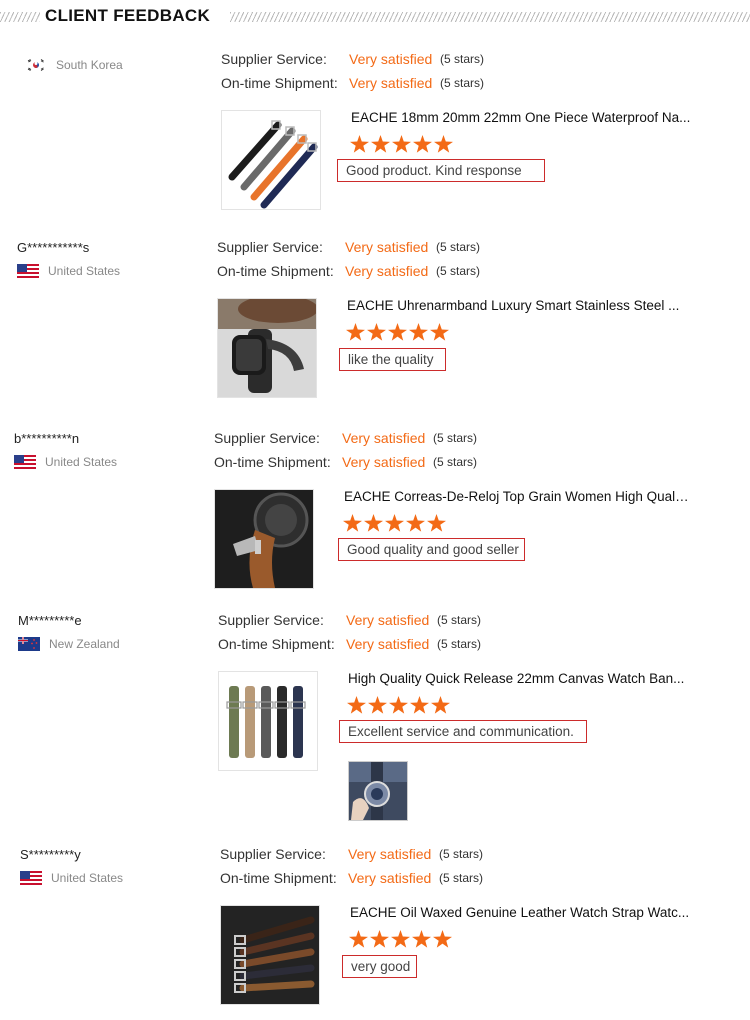 The image size is (750, 1020). I want to click on reviewer-name: b**********n, so click(47, 438).